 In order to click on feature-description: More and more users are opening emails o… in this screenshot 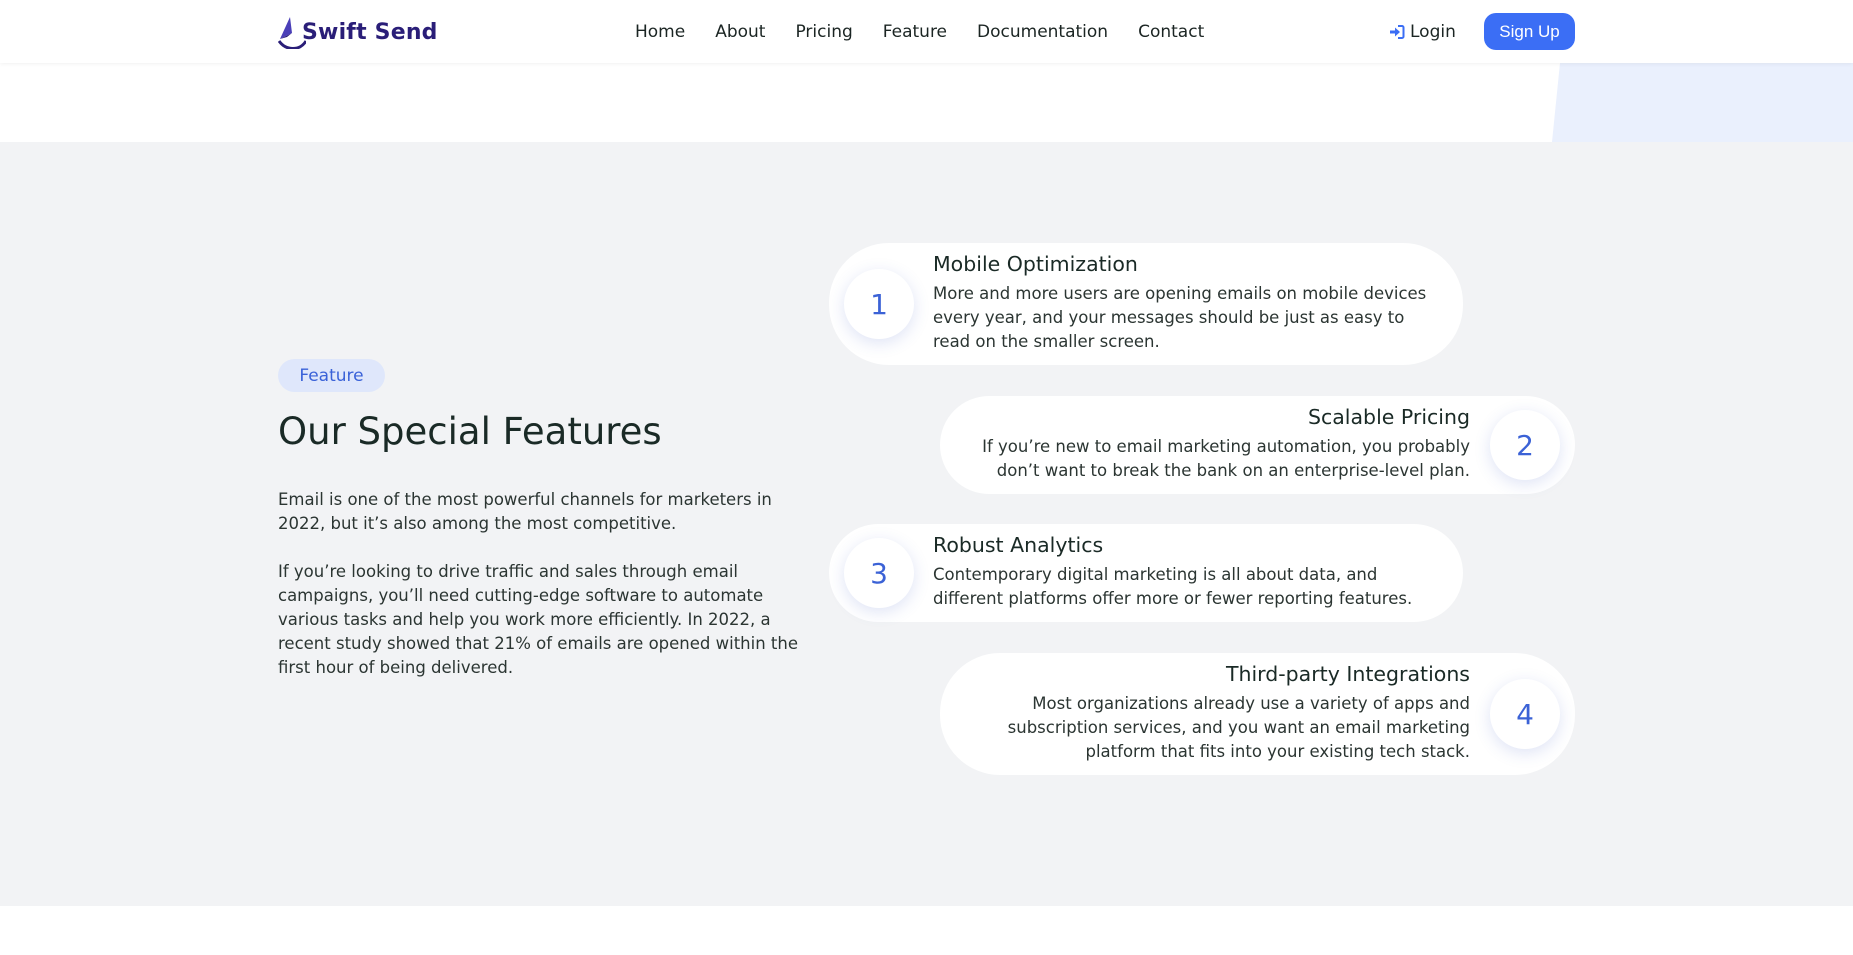, I will do `click(1180, 317)`.